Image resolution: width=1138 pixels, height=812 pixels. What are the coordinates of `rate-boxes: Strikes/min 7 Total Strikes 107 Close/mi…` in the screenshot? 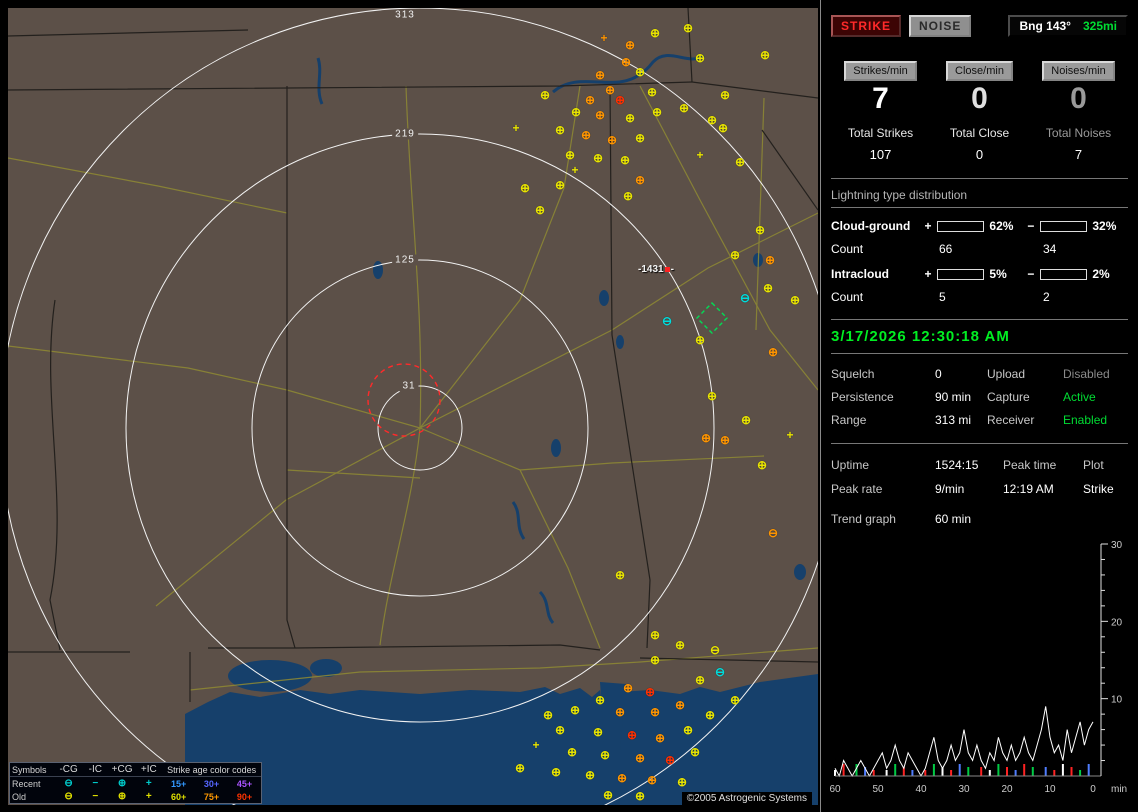 It's located at (979, 111).